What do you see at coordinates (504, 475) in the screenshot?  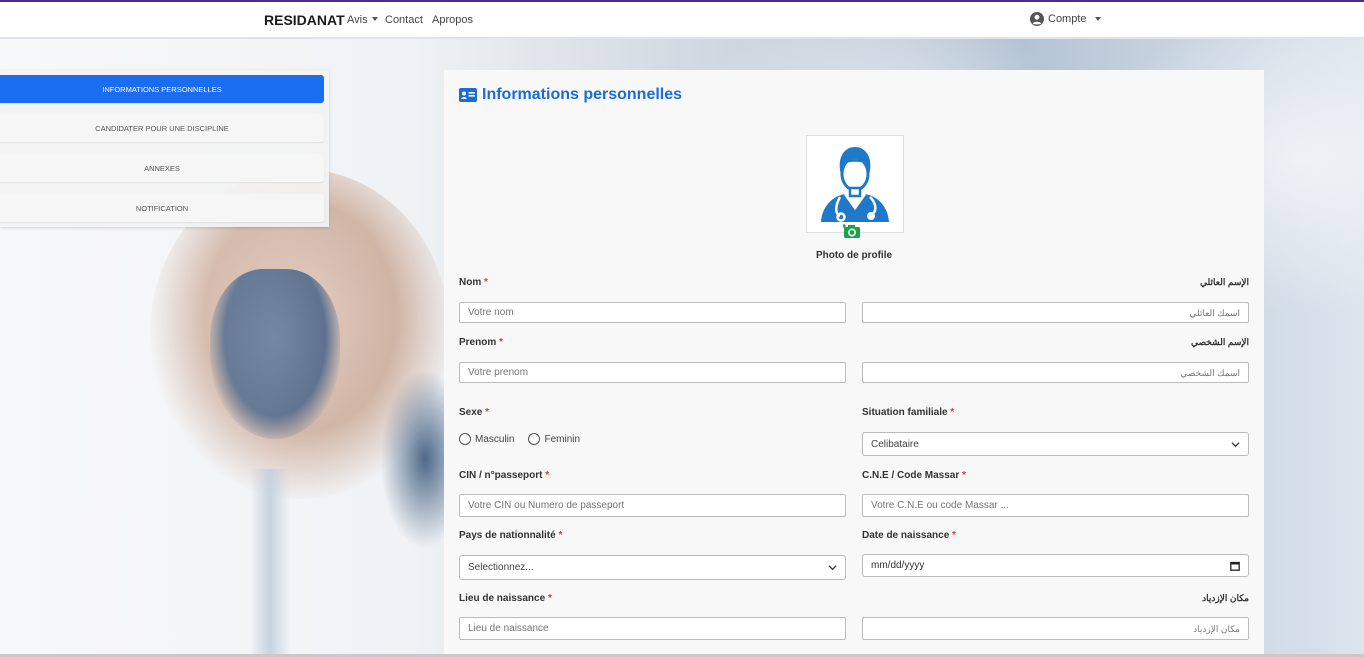 I see `cin-label: CIN / n°passeport *` at bounding box center [504, 475].